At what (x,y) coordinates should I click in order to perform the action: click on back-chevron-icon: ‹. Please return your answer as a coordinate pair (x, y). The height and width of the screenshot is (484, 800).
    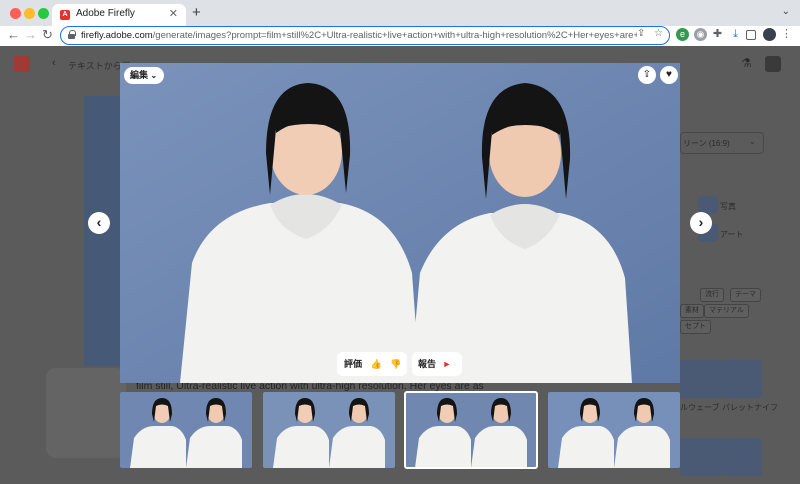
    Looking at the image, I should click on (54, 63).